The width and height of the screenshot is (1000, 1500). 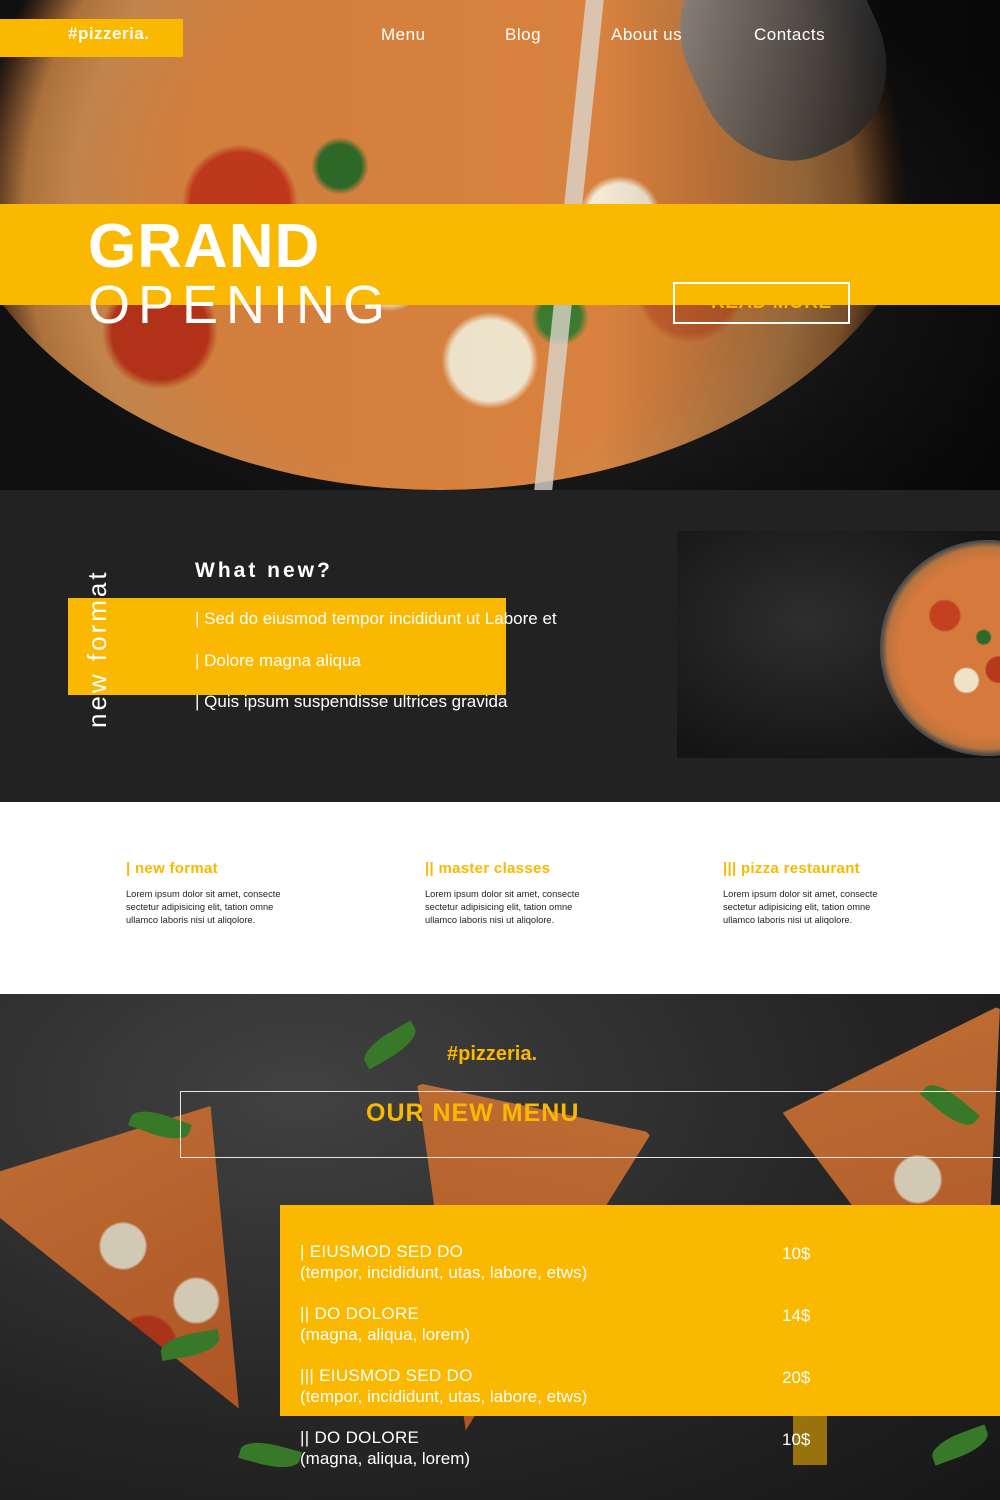 I want to click on nav-item-blog: Blog, so click(x=523, y=35).